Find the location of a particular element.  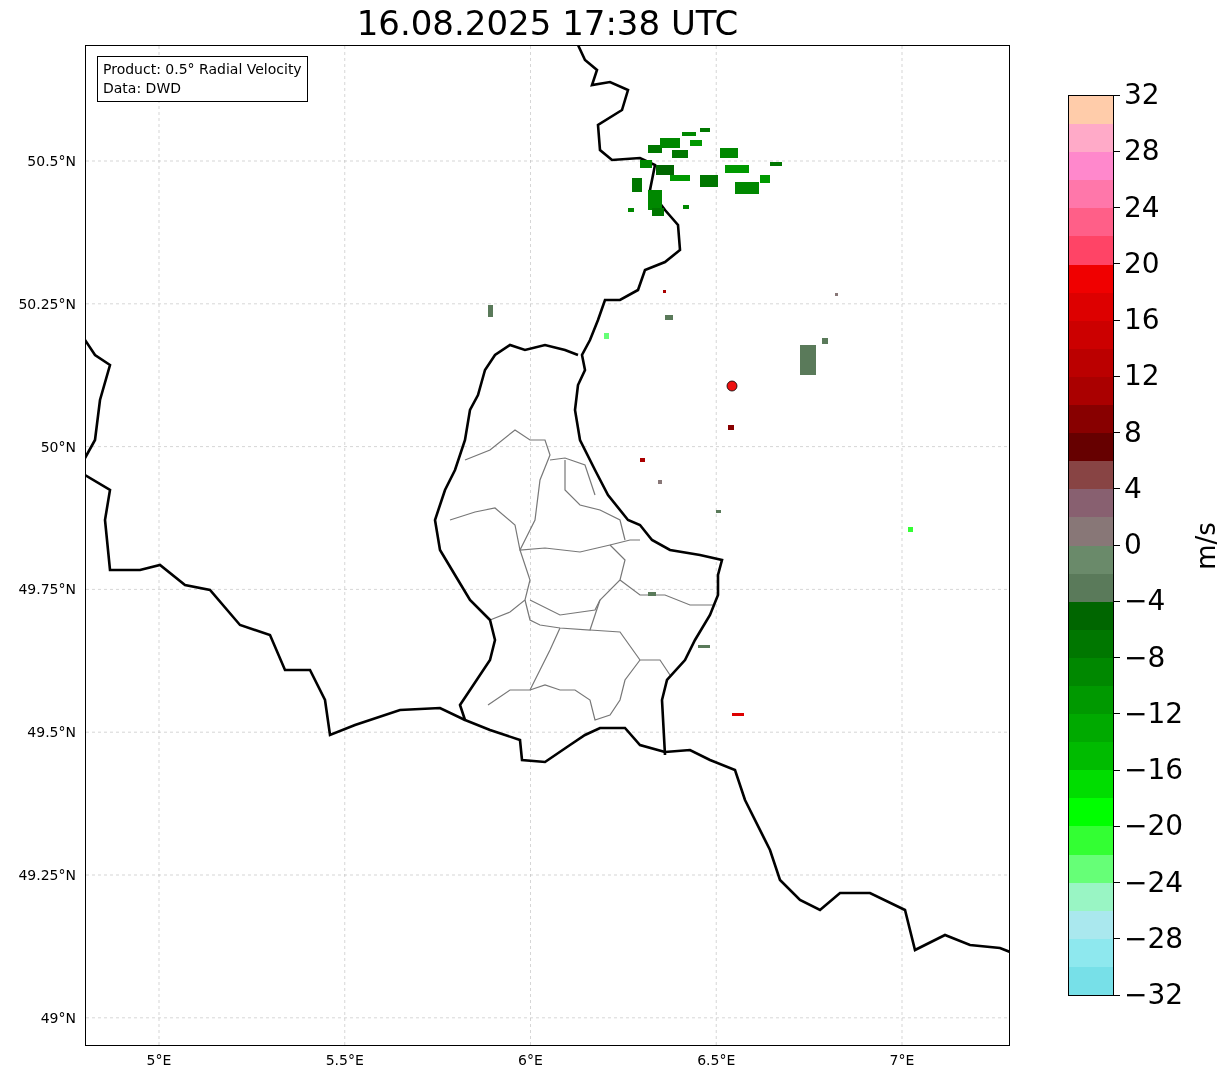

colorbar-tick-label: 24 is located at coordinates (1142, 207).